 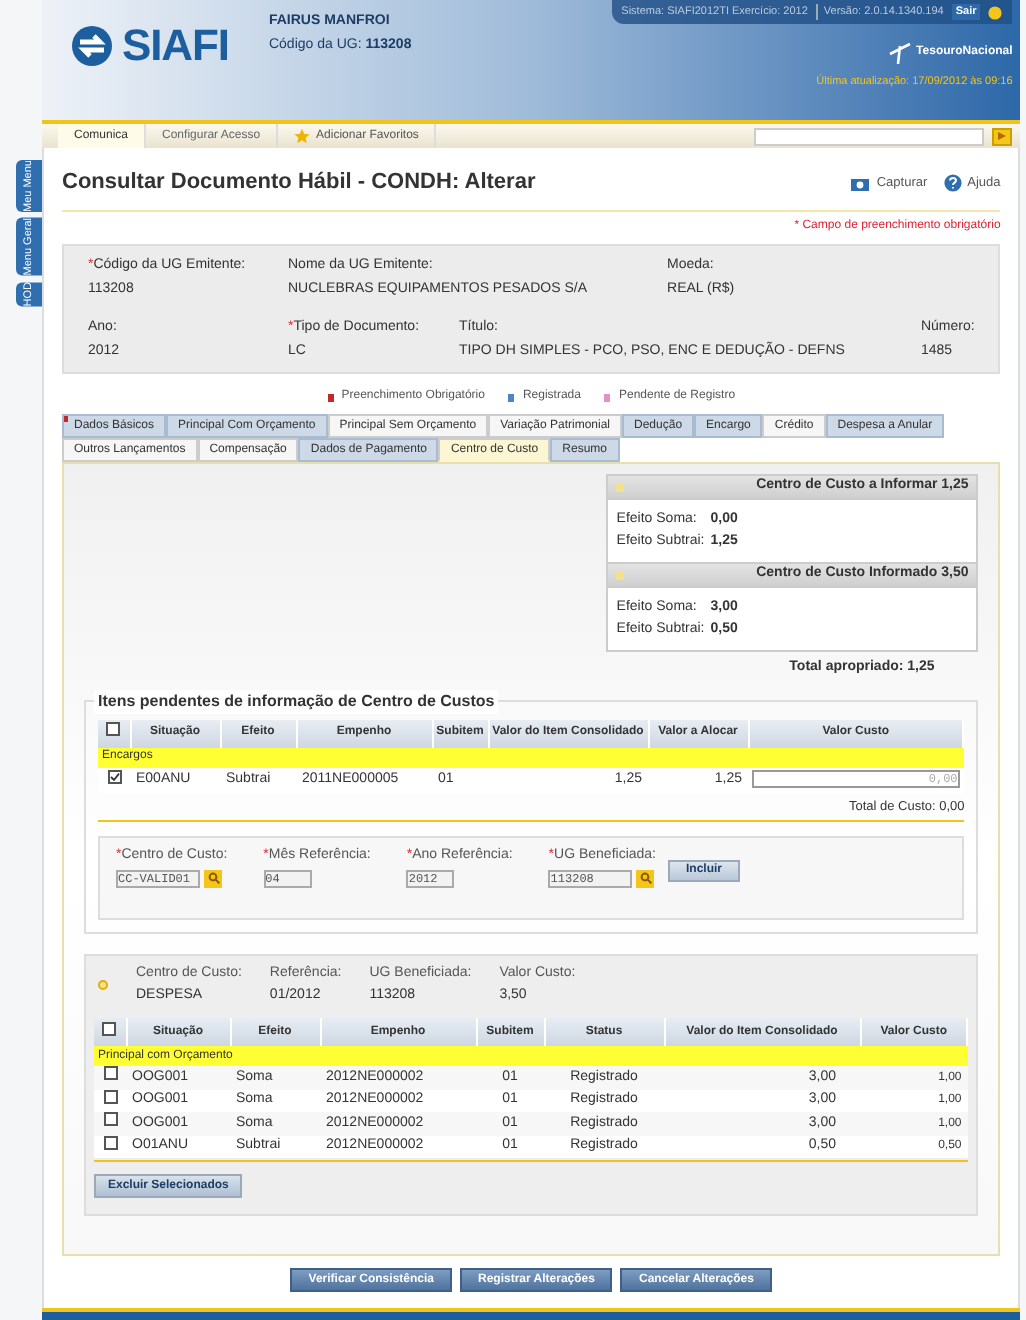 I want to click on logo-text: SIAFI, so click(x=175, y=46).